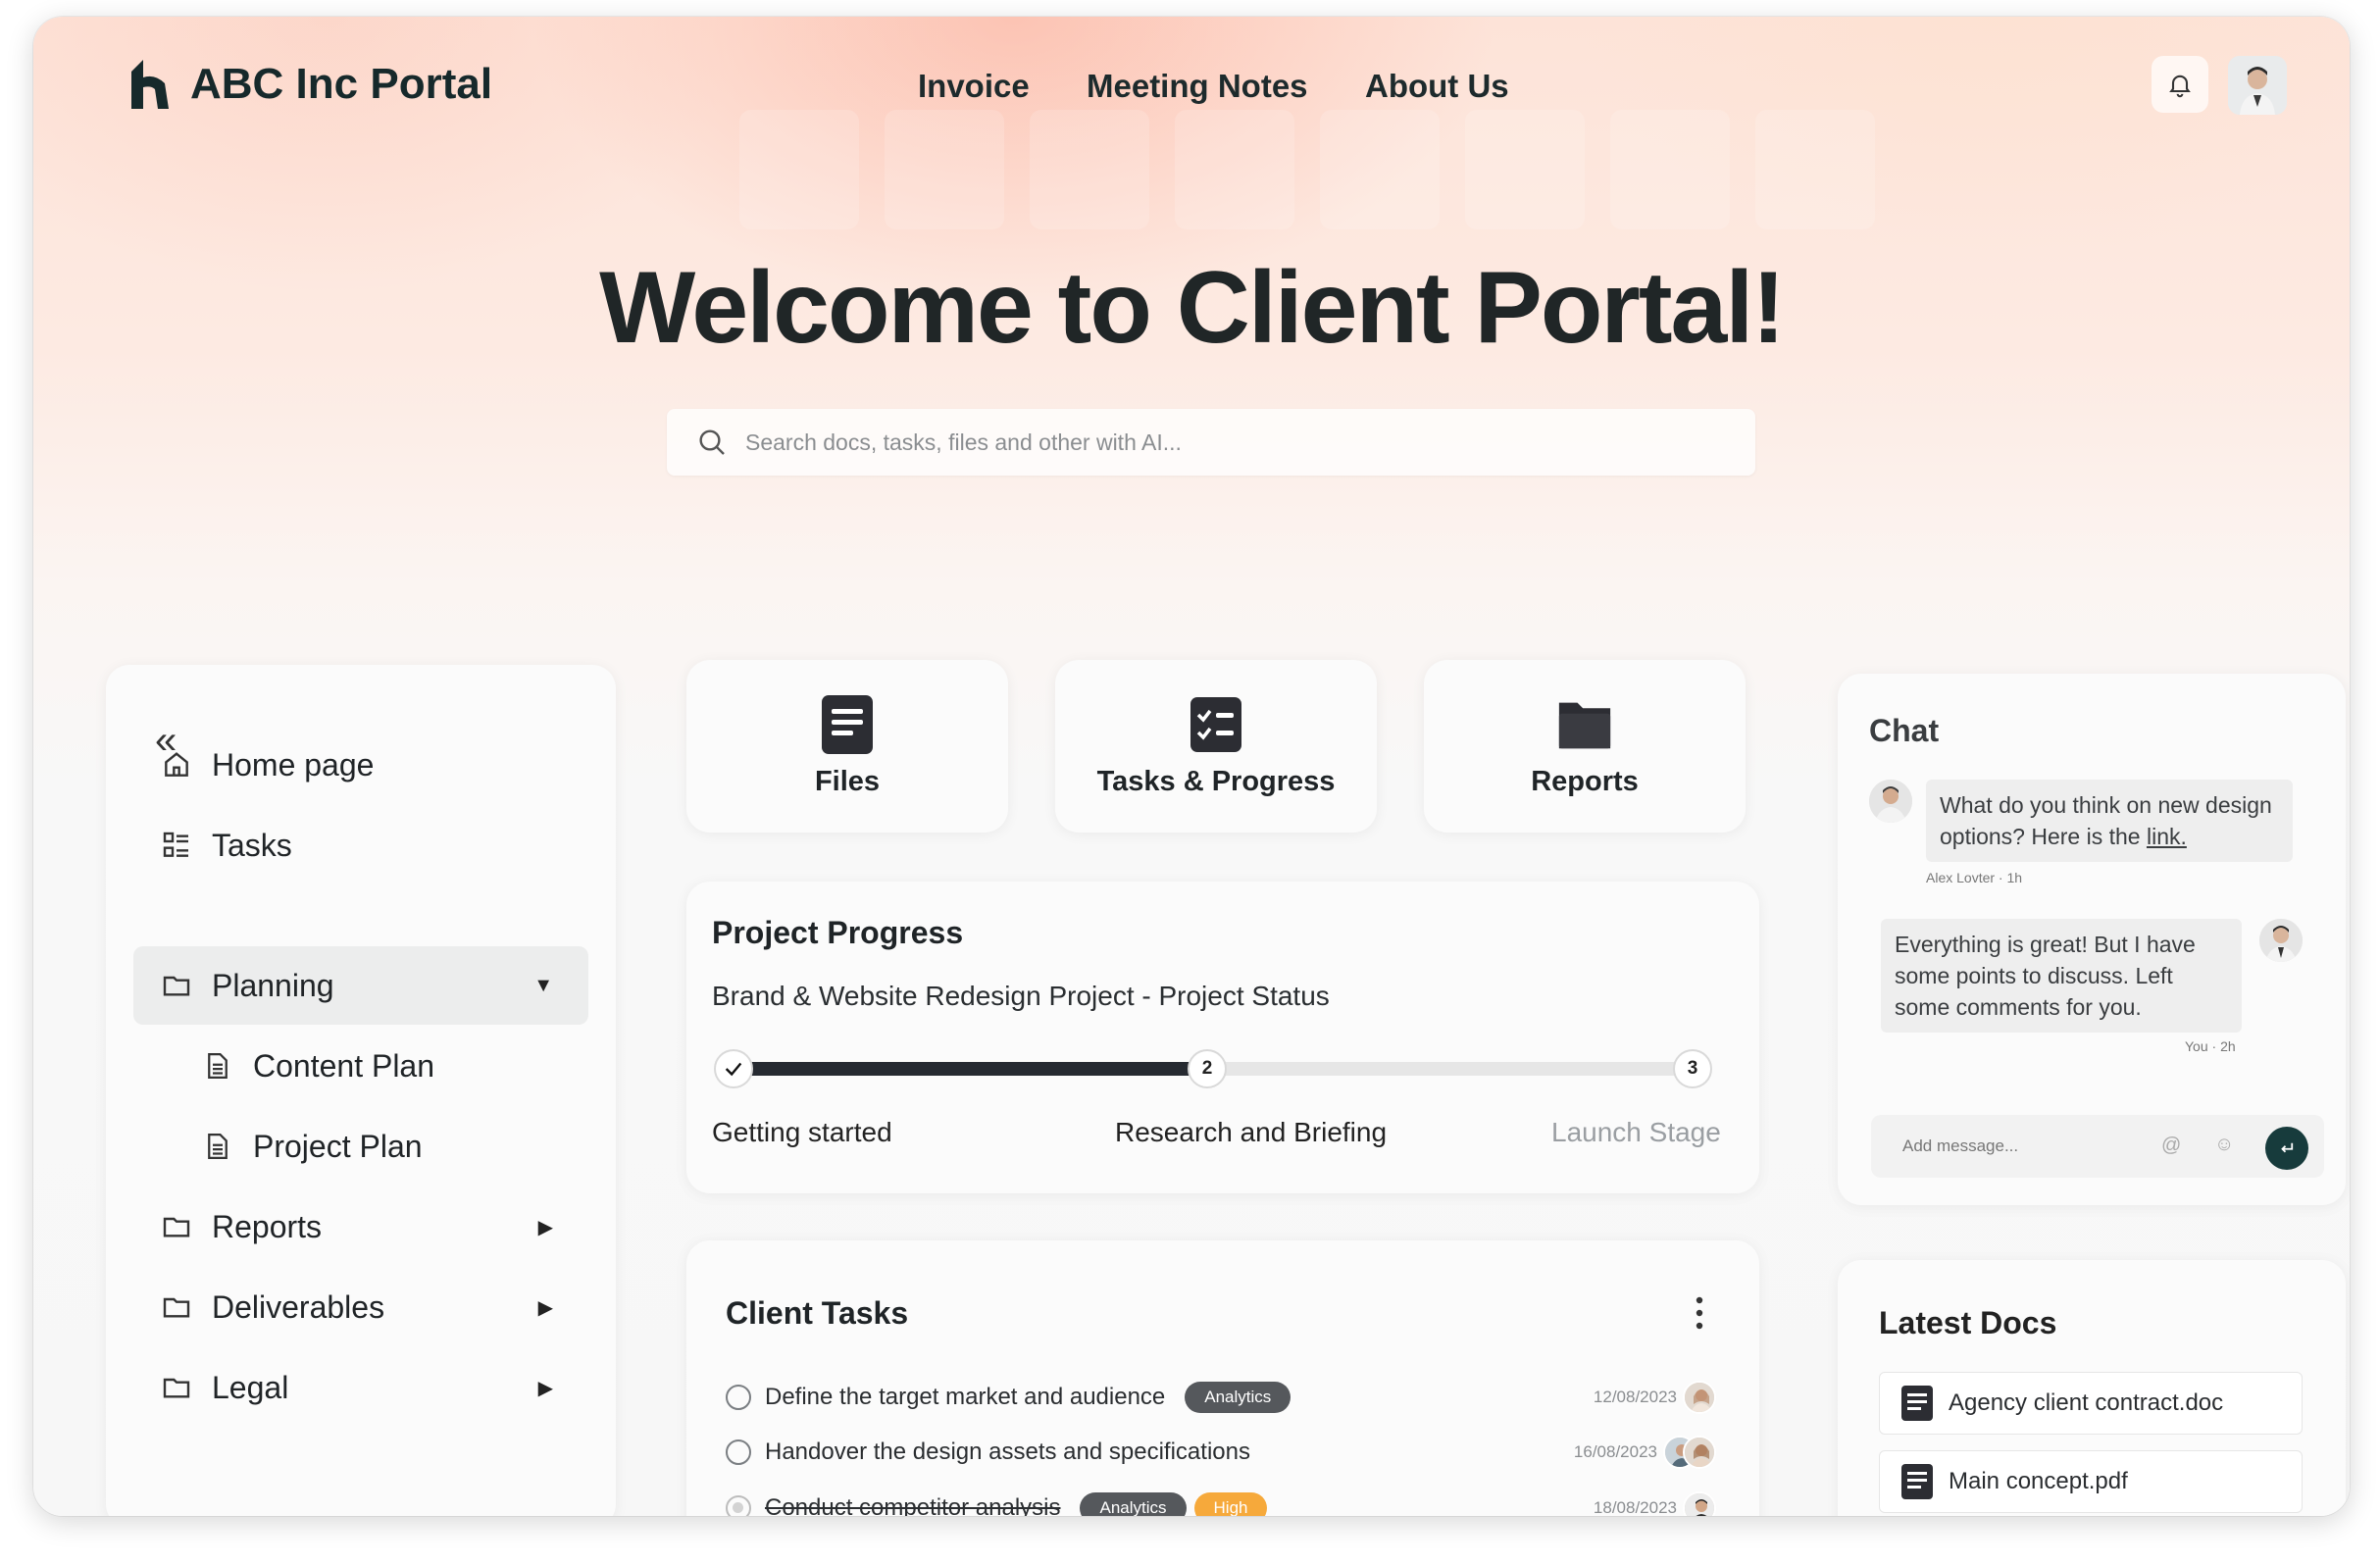 This screenshot has width=2380, height=1565. I want to click on progress-fill, so click(975, 1069).